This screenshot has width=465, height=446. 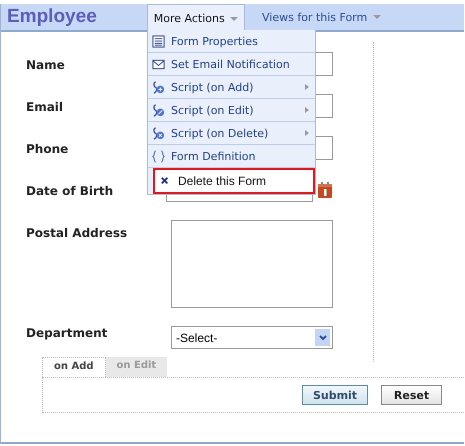 I want to click on menu-item: Set Email Notification, so click(x=231, y=64).